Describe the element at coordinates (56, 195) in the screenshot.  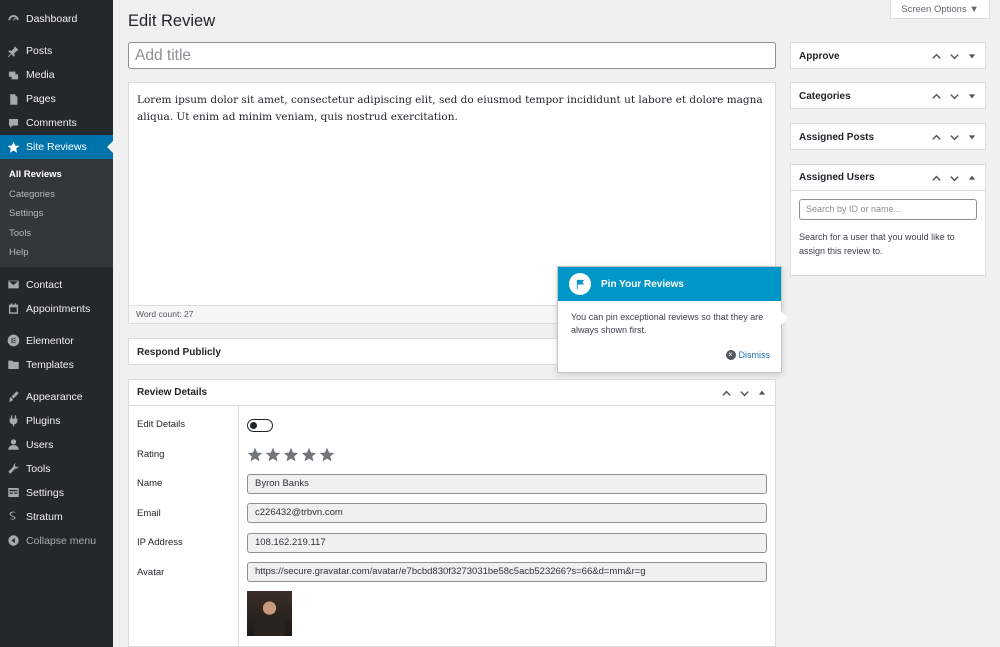
I see `submenu-categories: Categories` at that location.